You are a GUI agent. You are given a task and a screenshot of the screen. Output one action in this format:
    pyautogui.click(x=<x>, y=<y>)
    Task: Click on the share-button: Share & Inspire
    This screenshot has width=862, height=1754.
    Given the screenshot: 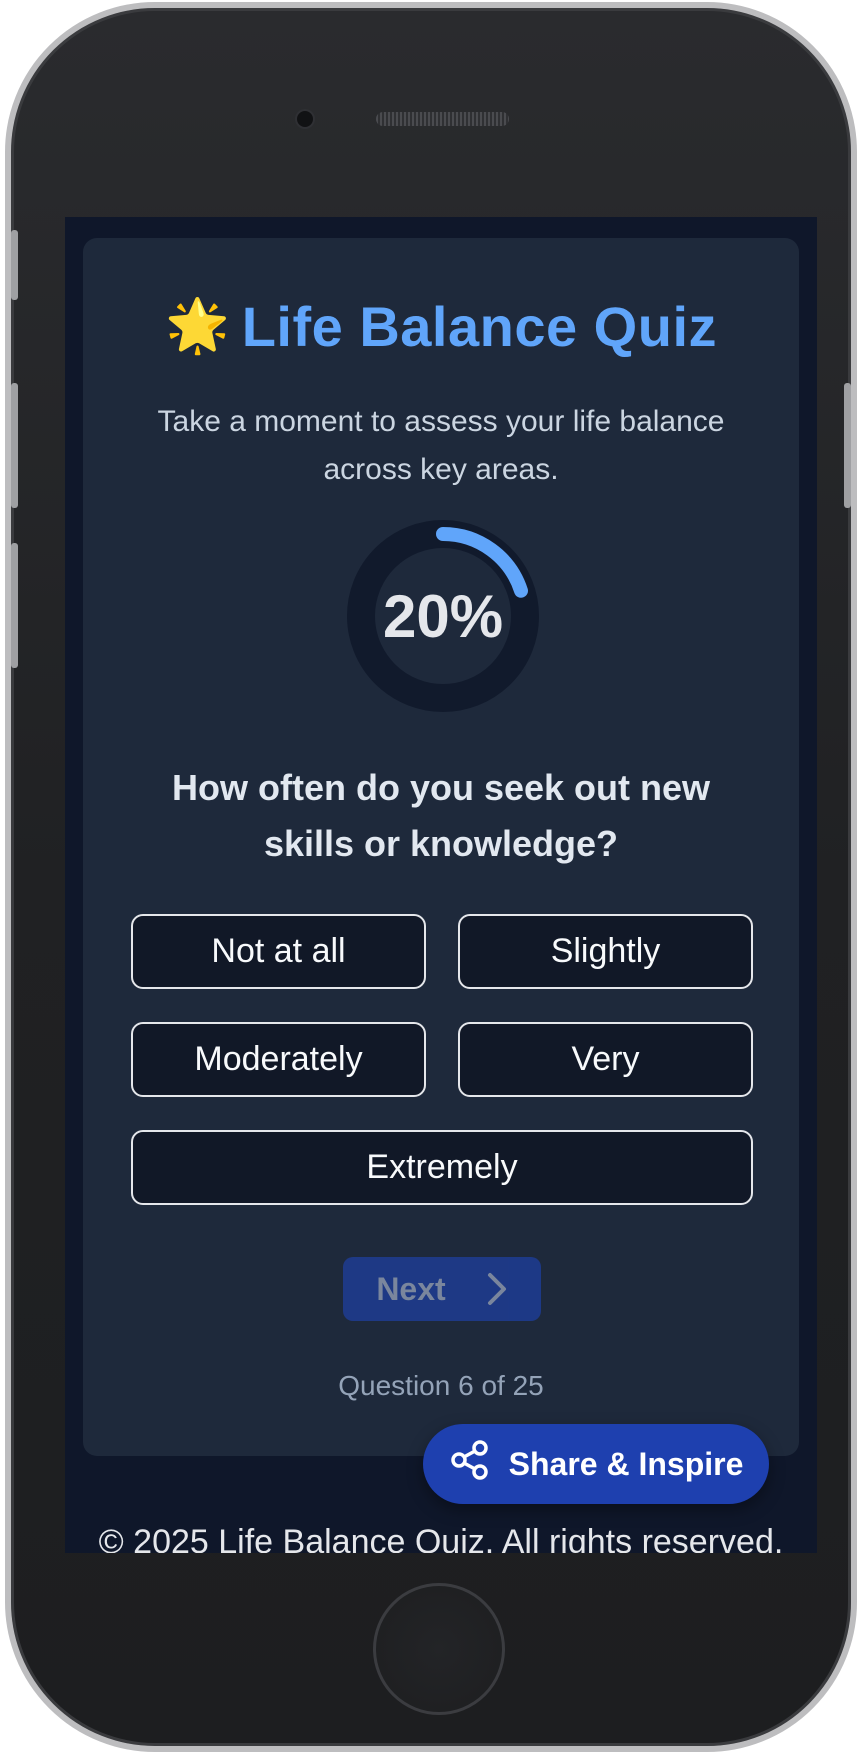 What is the action you would take?
    pyautogui.click(x=596, y=1464)
    